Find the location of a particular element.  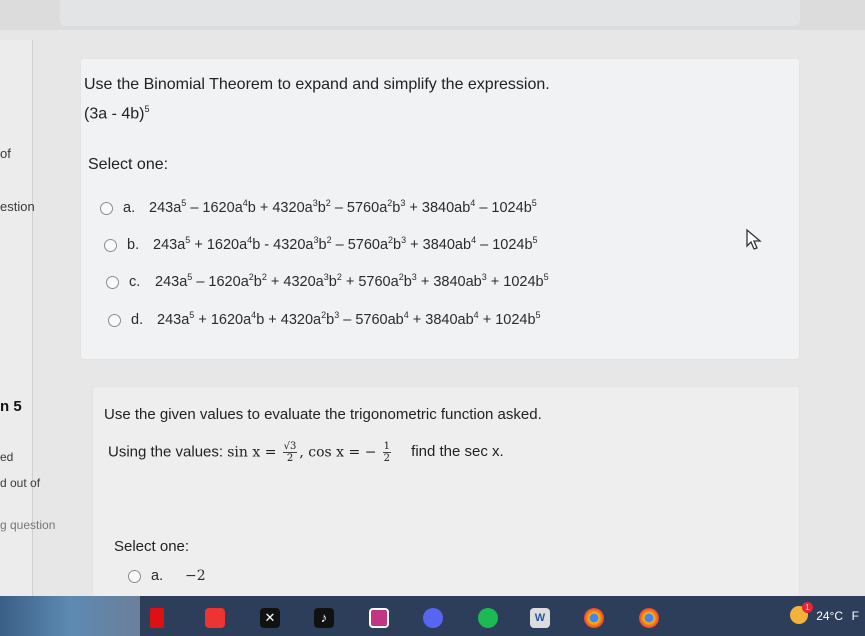

option-c-letter: c. is located at coordinates (135, 281).